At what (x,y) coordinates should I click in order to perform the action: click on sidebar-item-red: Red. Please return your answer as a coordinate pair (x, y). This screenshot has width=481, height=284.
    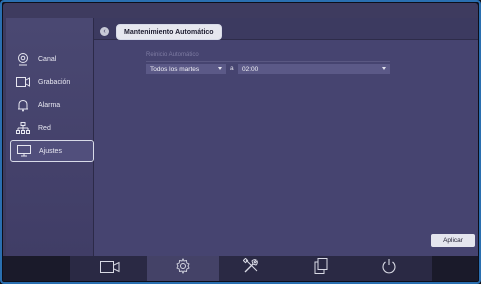
    Looking at the image, I should click on (50, 128).